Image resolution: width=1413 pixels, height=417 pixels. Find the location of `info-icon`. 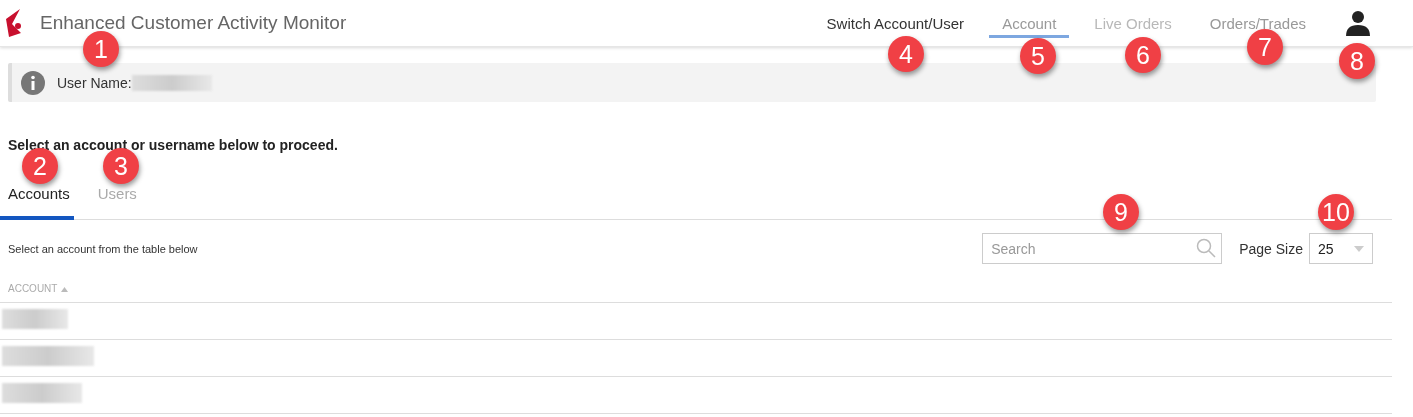

info-icon is located at coordinates (33, 82).